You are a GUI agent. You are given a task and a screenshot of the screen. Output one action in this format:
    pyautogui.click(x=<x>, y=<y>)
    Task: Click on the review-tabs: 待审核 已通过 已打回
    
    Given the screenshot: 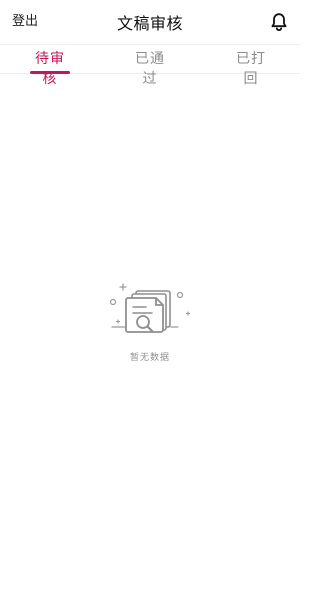 What is the action you would take?
    pyautogui.click(x=150, y=65)
    